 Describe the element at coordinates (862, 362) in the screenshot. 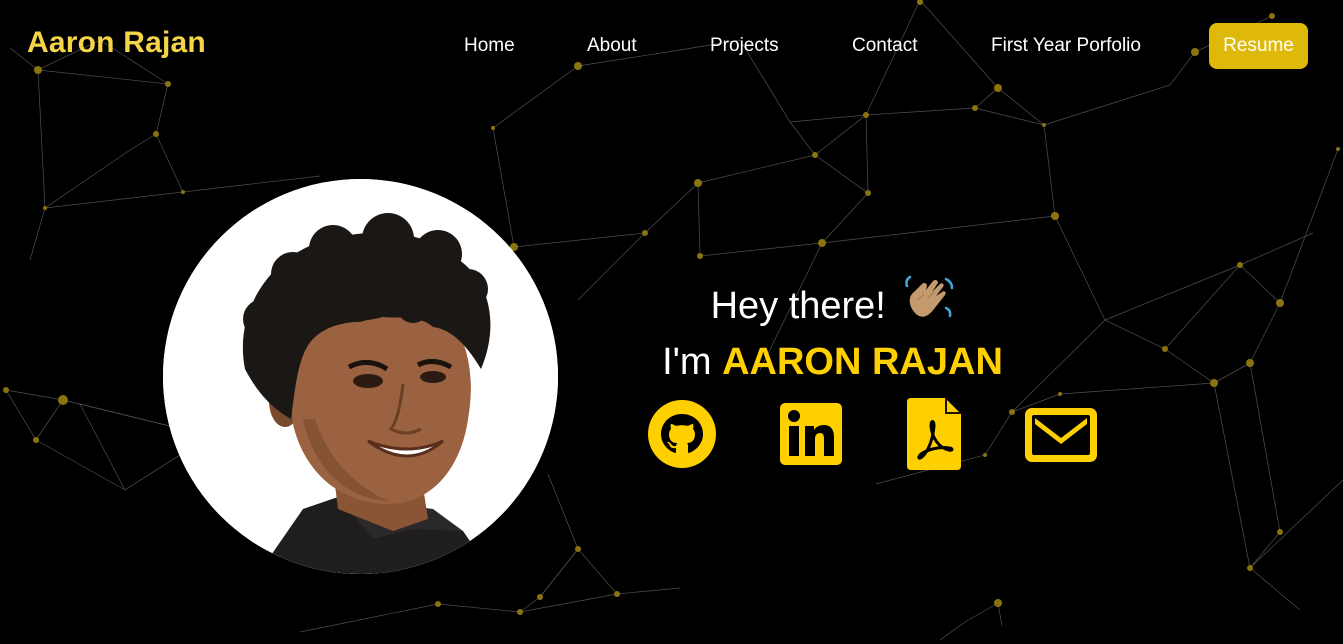

I see `hero-name: AARON RAJAN` at that location.